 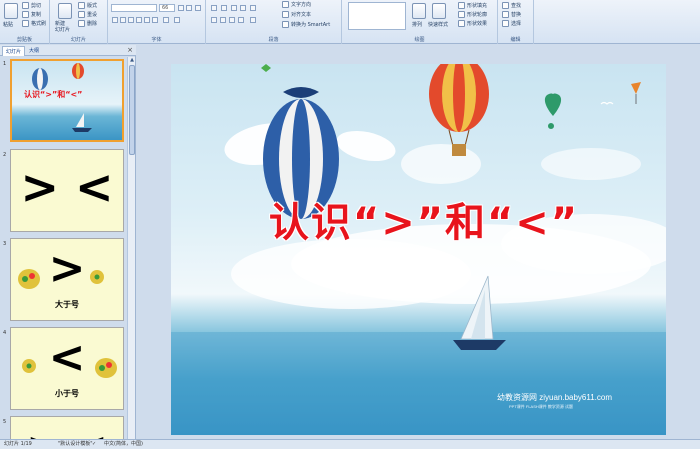 I want to click on slide-thumbnail-2: > <, so click(x=67, y=190).